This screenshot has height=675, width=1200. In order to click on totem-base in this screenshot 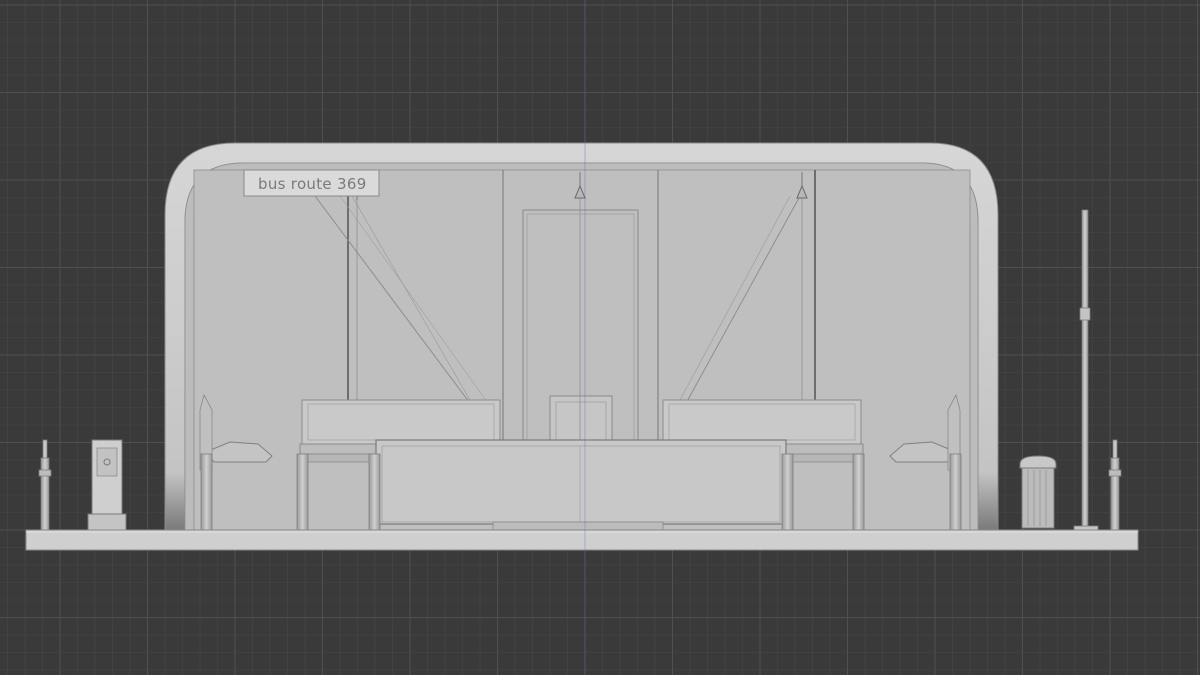, I will do `click(107, 522)`.